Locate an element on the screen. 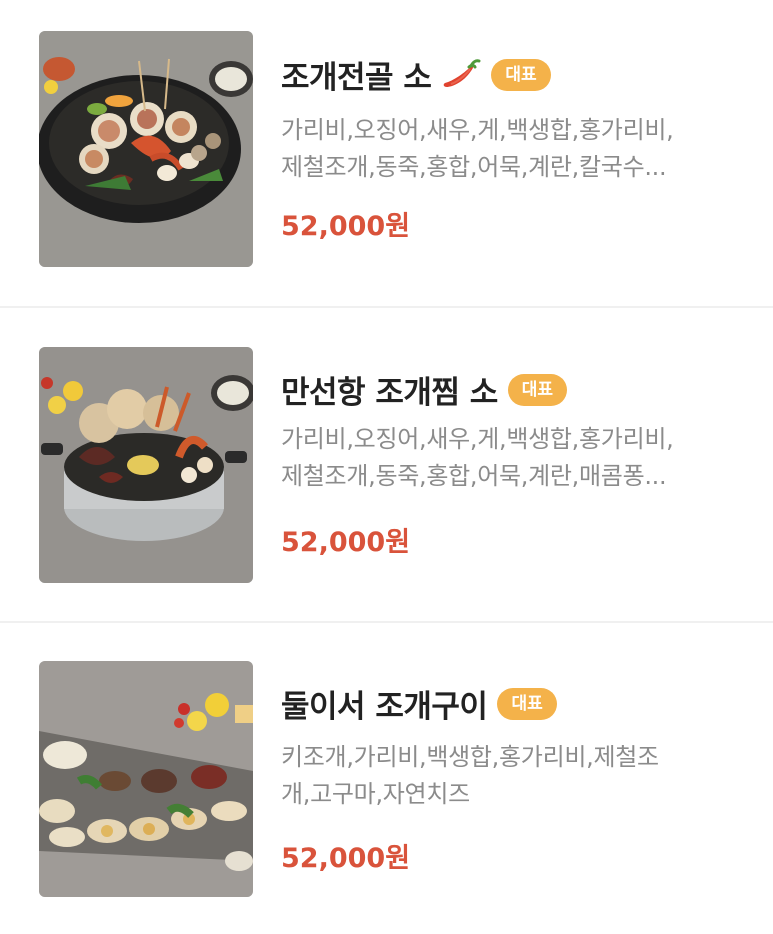 The height and width of the screenshot is (934, 773). menu-item-title-row: 만선항 조개찜 소 대표 is located at coordinates (424, 389).